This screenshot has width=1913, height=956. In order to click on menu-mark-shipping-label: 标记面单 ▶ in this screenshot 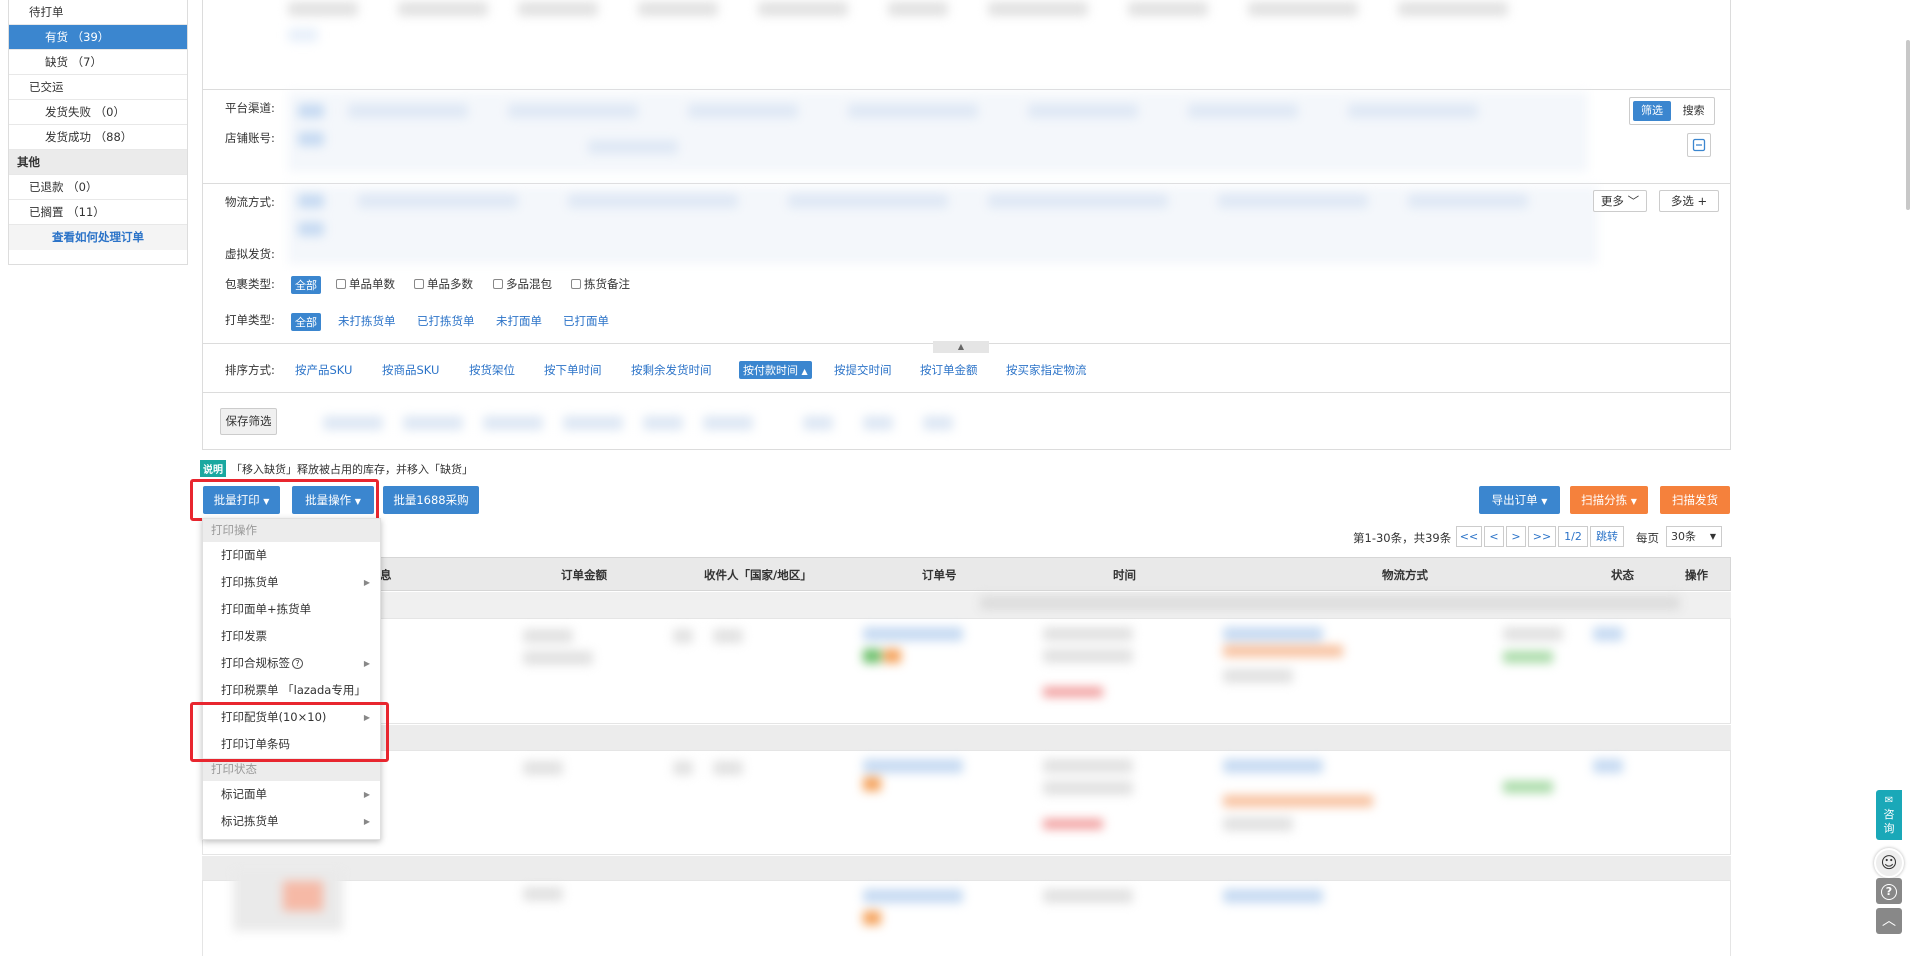, I will do `click(291, 794)`.